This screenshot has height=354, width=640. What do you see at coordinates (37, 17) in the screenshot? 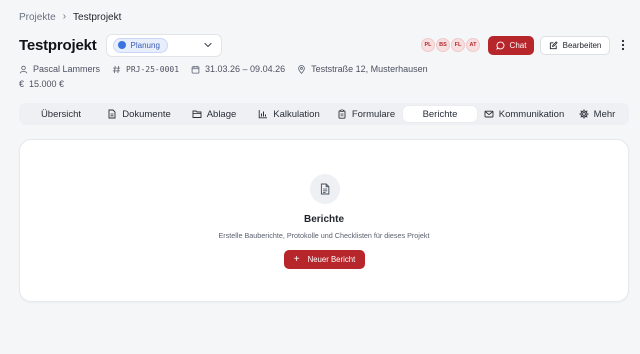
I see `breadcrumb-link-projekte: Projekte` at bounding box center [37, 17].